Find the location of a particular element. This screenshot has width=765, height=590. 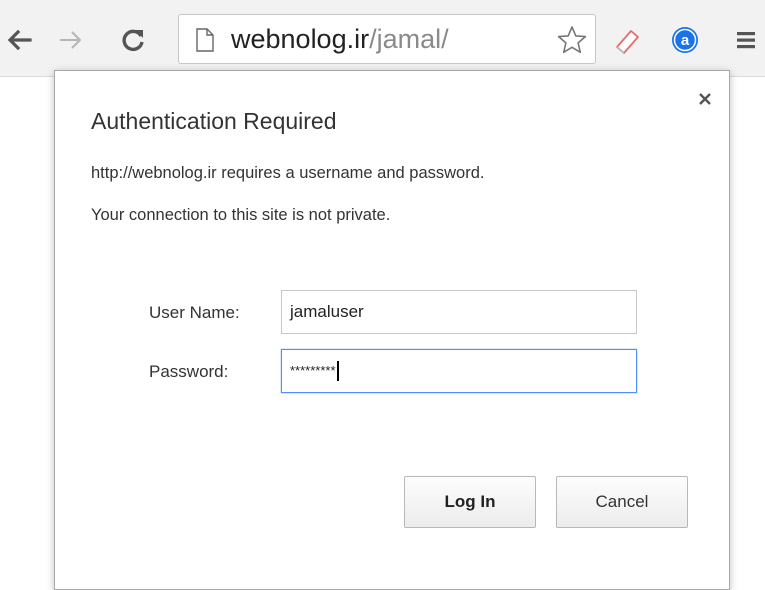

password-input: ********* is located at coordinates (459, 371).